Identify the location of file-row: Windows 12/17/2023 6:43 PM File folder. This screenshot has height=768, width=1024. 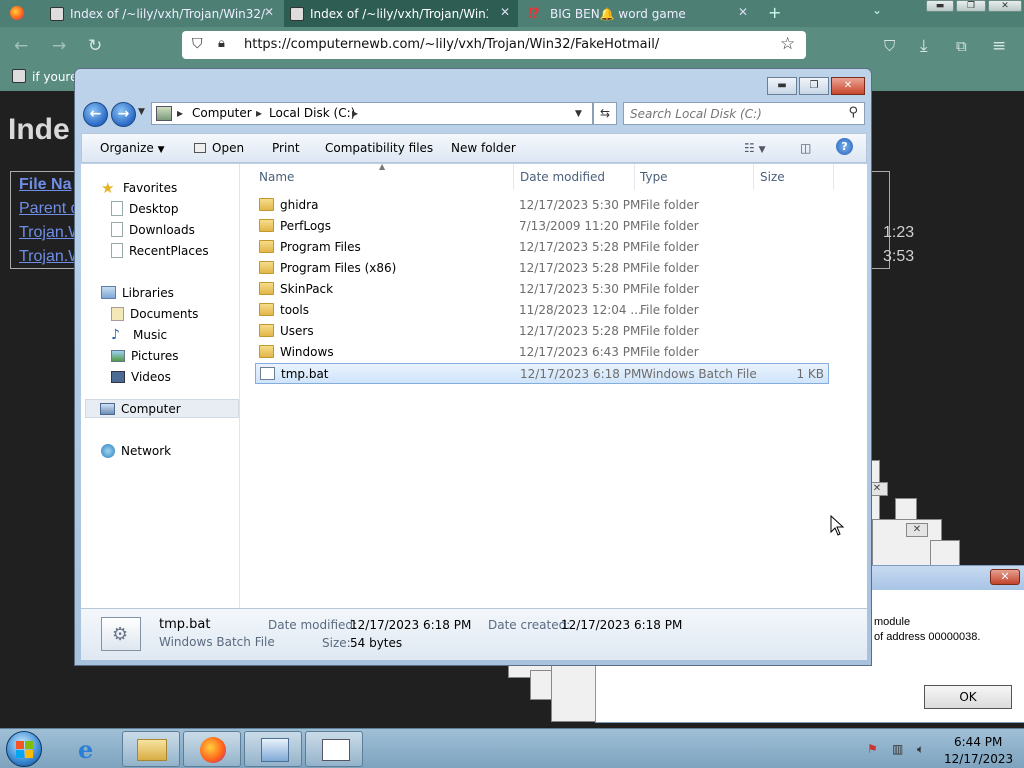
(542, 352).